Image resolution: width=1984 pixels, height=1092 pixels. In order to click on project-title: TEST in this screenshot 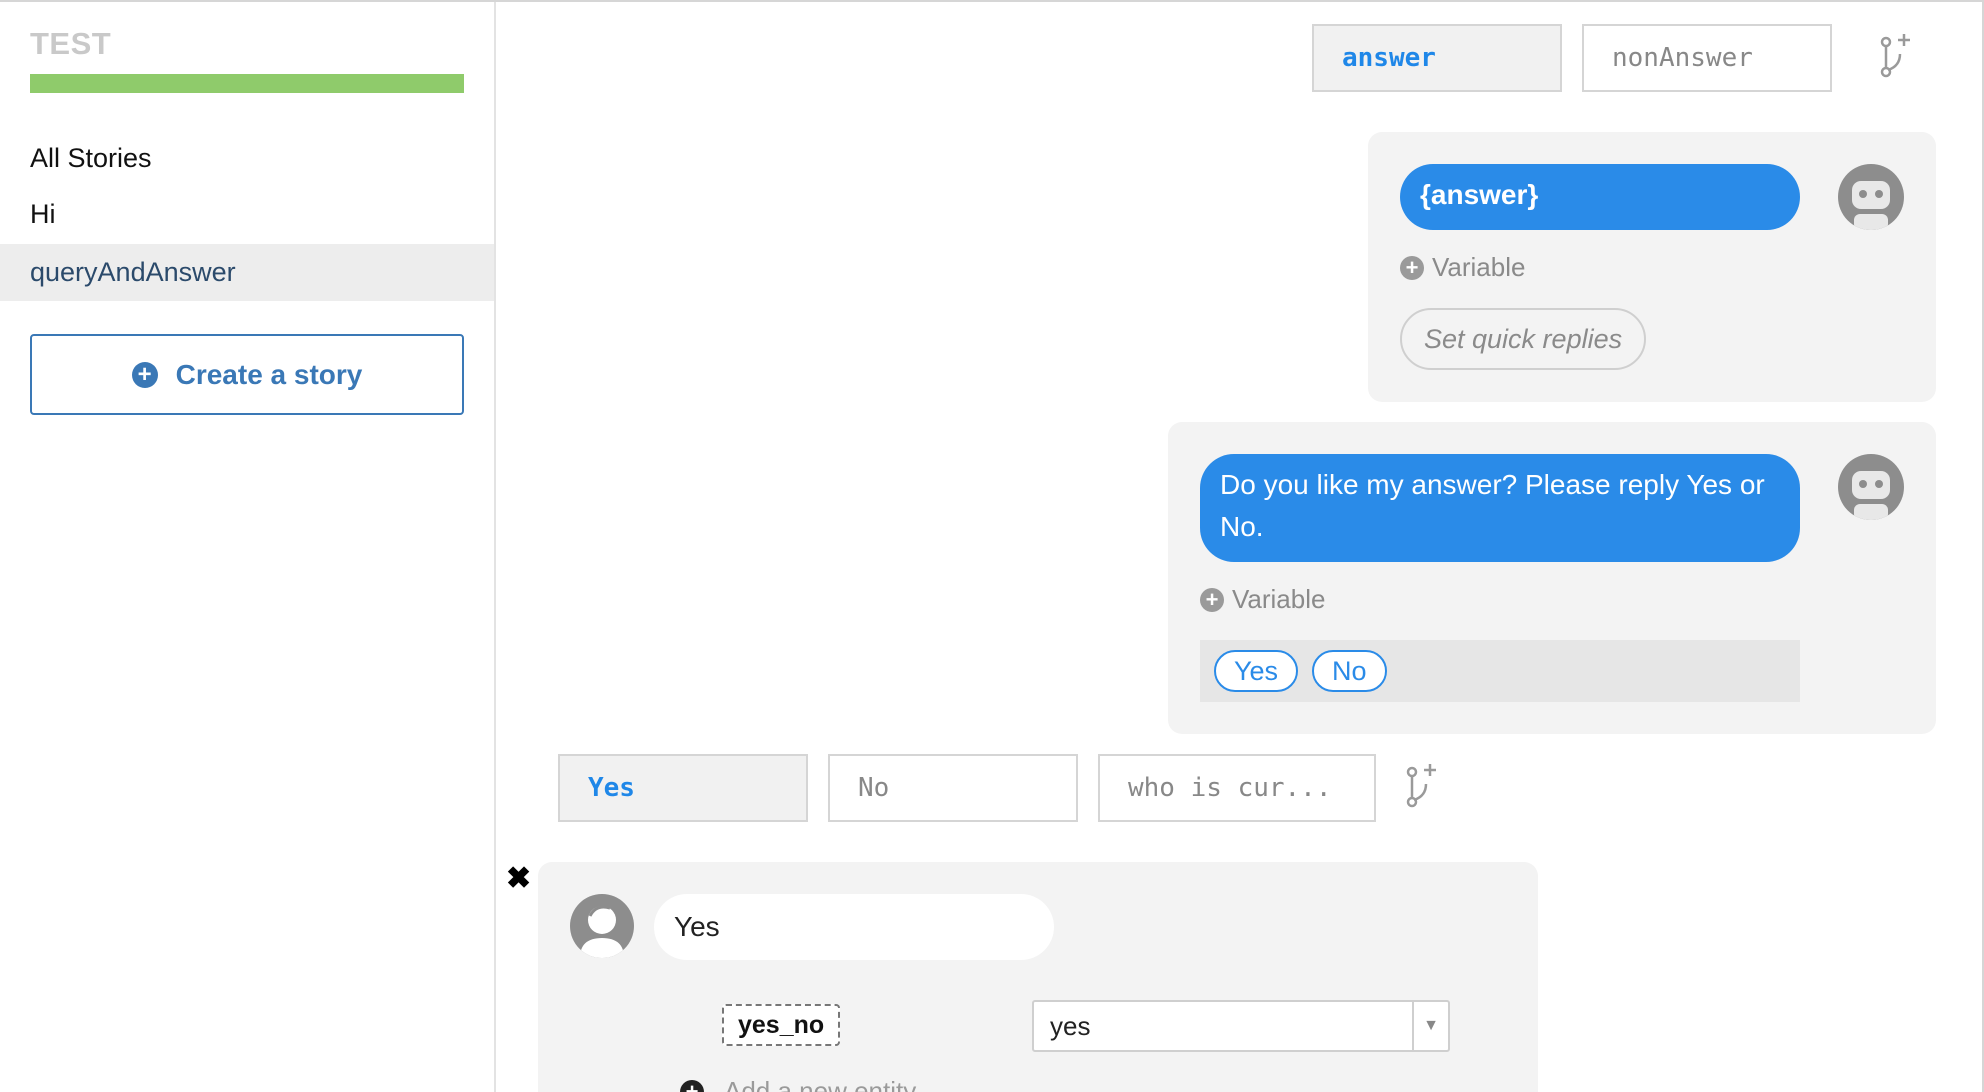, I will do `click(71, 43)`.